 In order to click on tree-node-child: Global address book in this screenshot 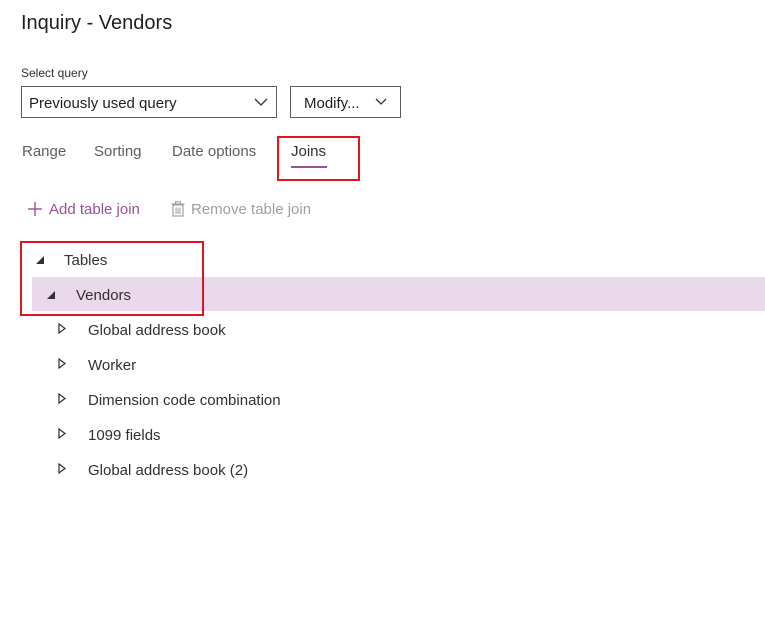, I will do `click(157, 330)`.